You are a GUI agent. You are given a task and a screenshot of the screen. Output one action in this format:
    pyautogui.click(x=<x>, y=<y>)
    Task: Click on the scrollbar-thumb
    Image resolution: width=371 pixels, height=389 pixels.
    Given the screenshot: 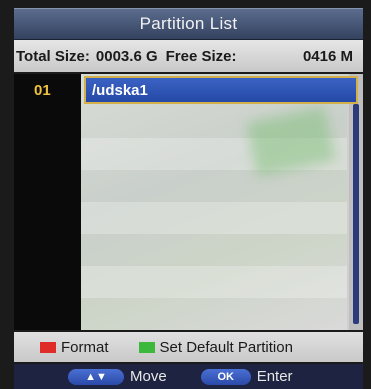 What is the action you would take?
    pyautogui.click(x=356, y=214)
    